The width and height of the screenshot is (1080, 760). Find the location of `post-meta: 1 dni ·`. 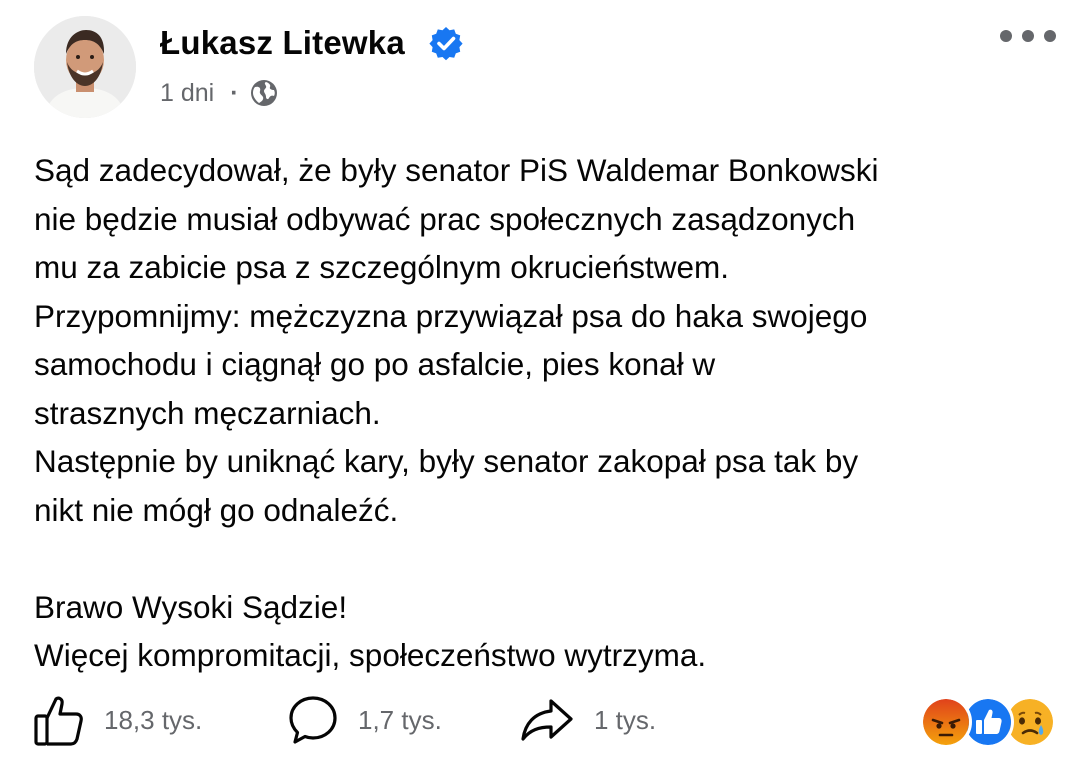

post-meta: 1 dni · is located at coordinates (219, 93).